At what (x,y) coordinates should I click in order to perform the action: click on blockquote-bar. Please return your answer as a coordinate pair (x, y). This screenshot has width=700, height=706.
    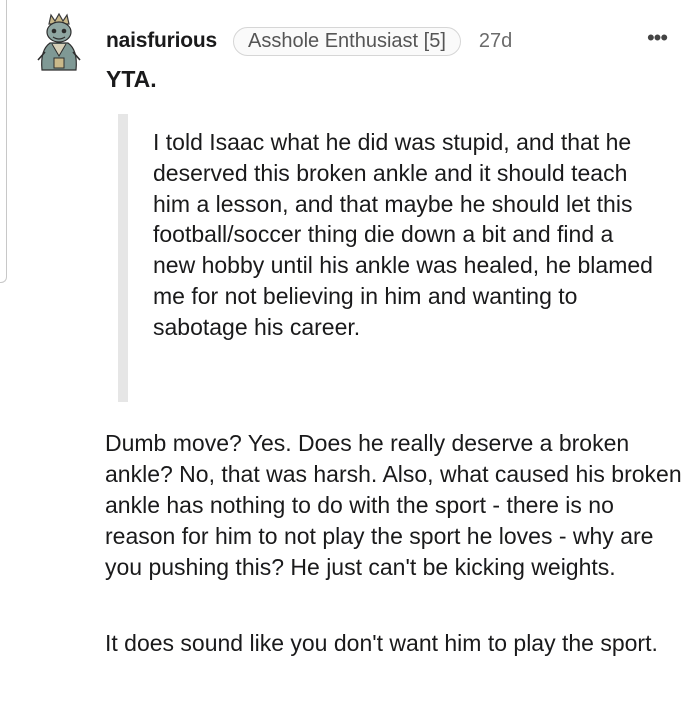
    Looking at the image, I should click on (123, 258).